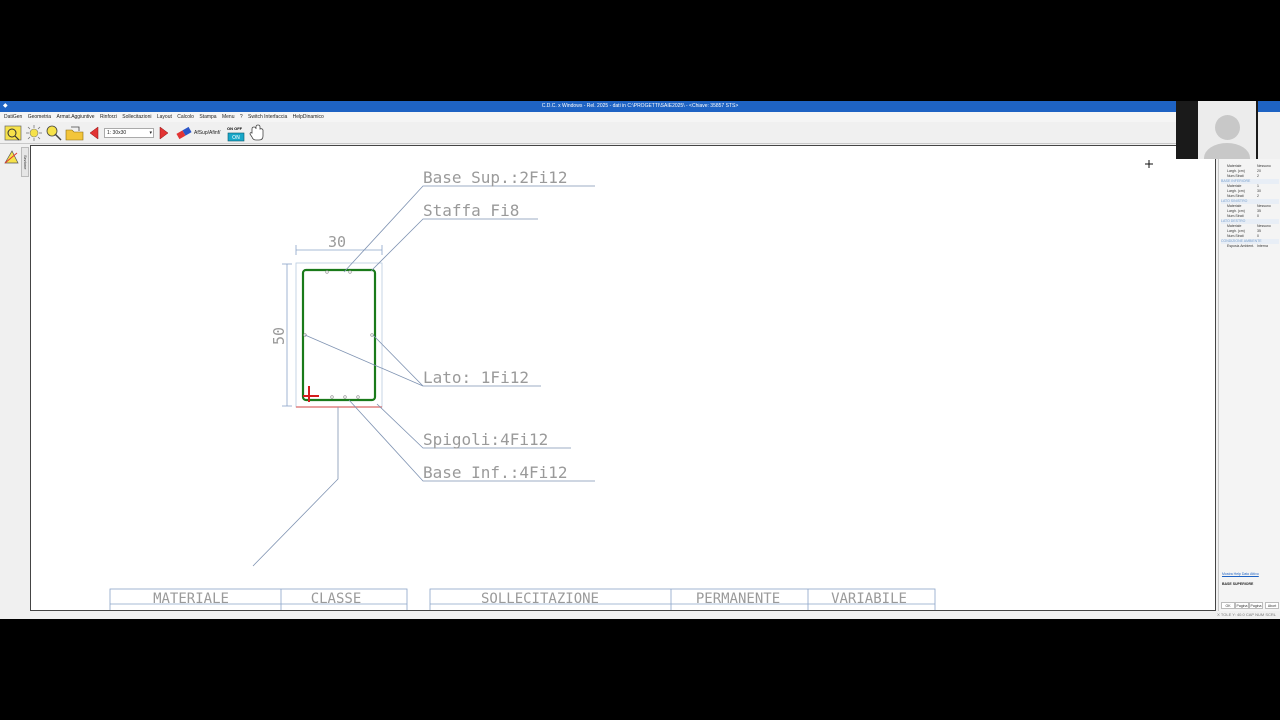 Image resolution: width=1280 pixels, height=720 pixels. I want to click on toggle-onoff-icon: ON, so click(236, 133).